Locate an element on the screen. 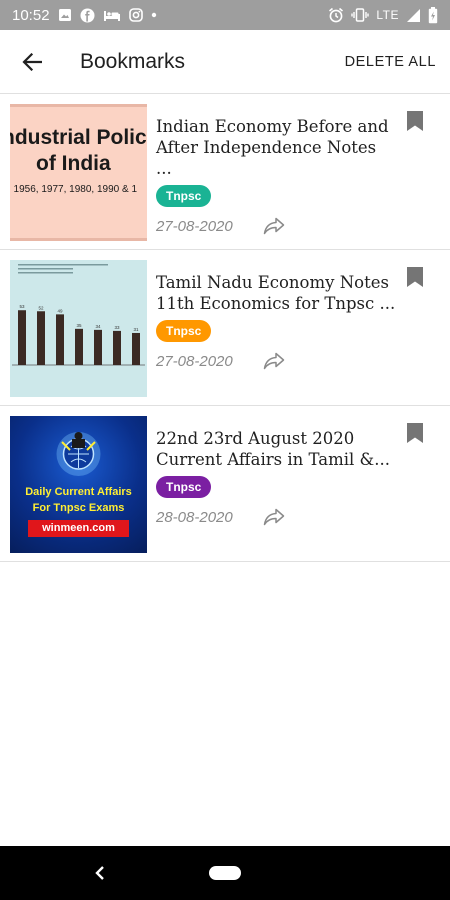 This screenshot has height=900, width=450. nav-home-button is located at coordinates (225, 873).